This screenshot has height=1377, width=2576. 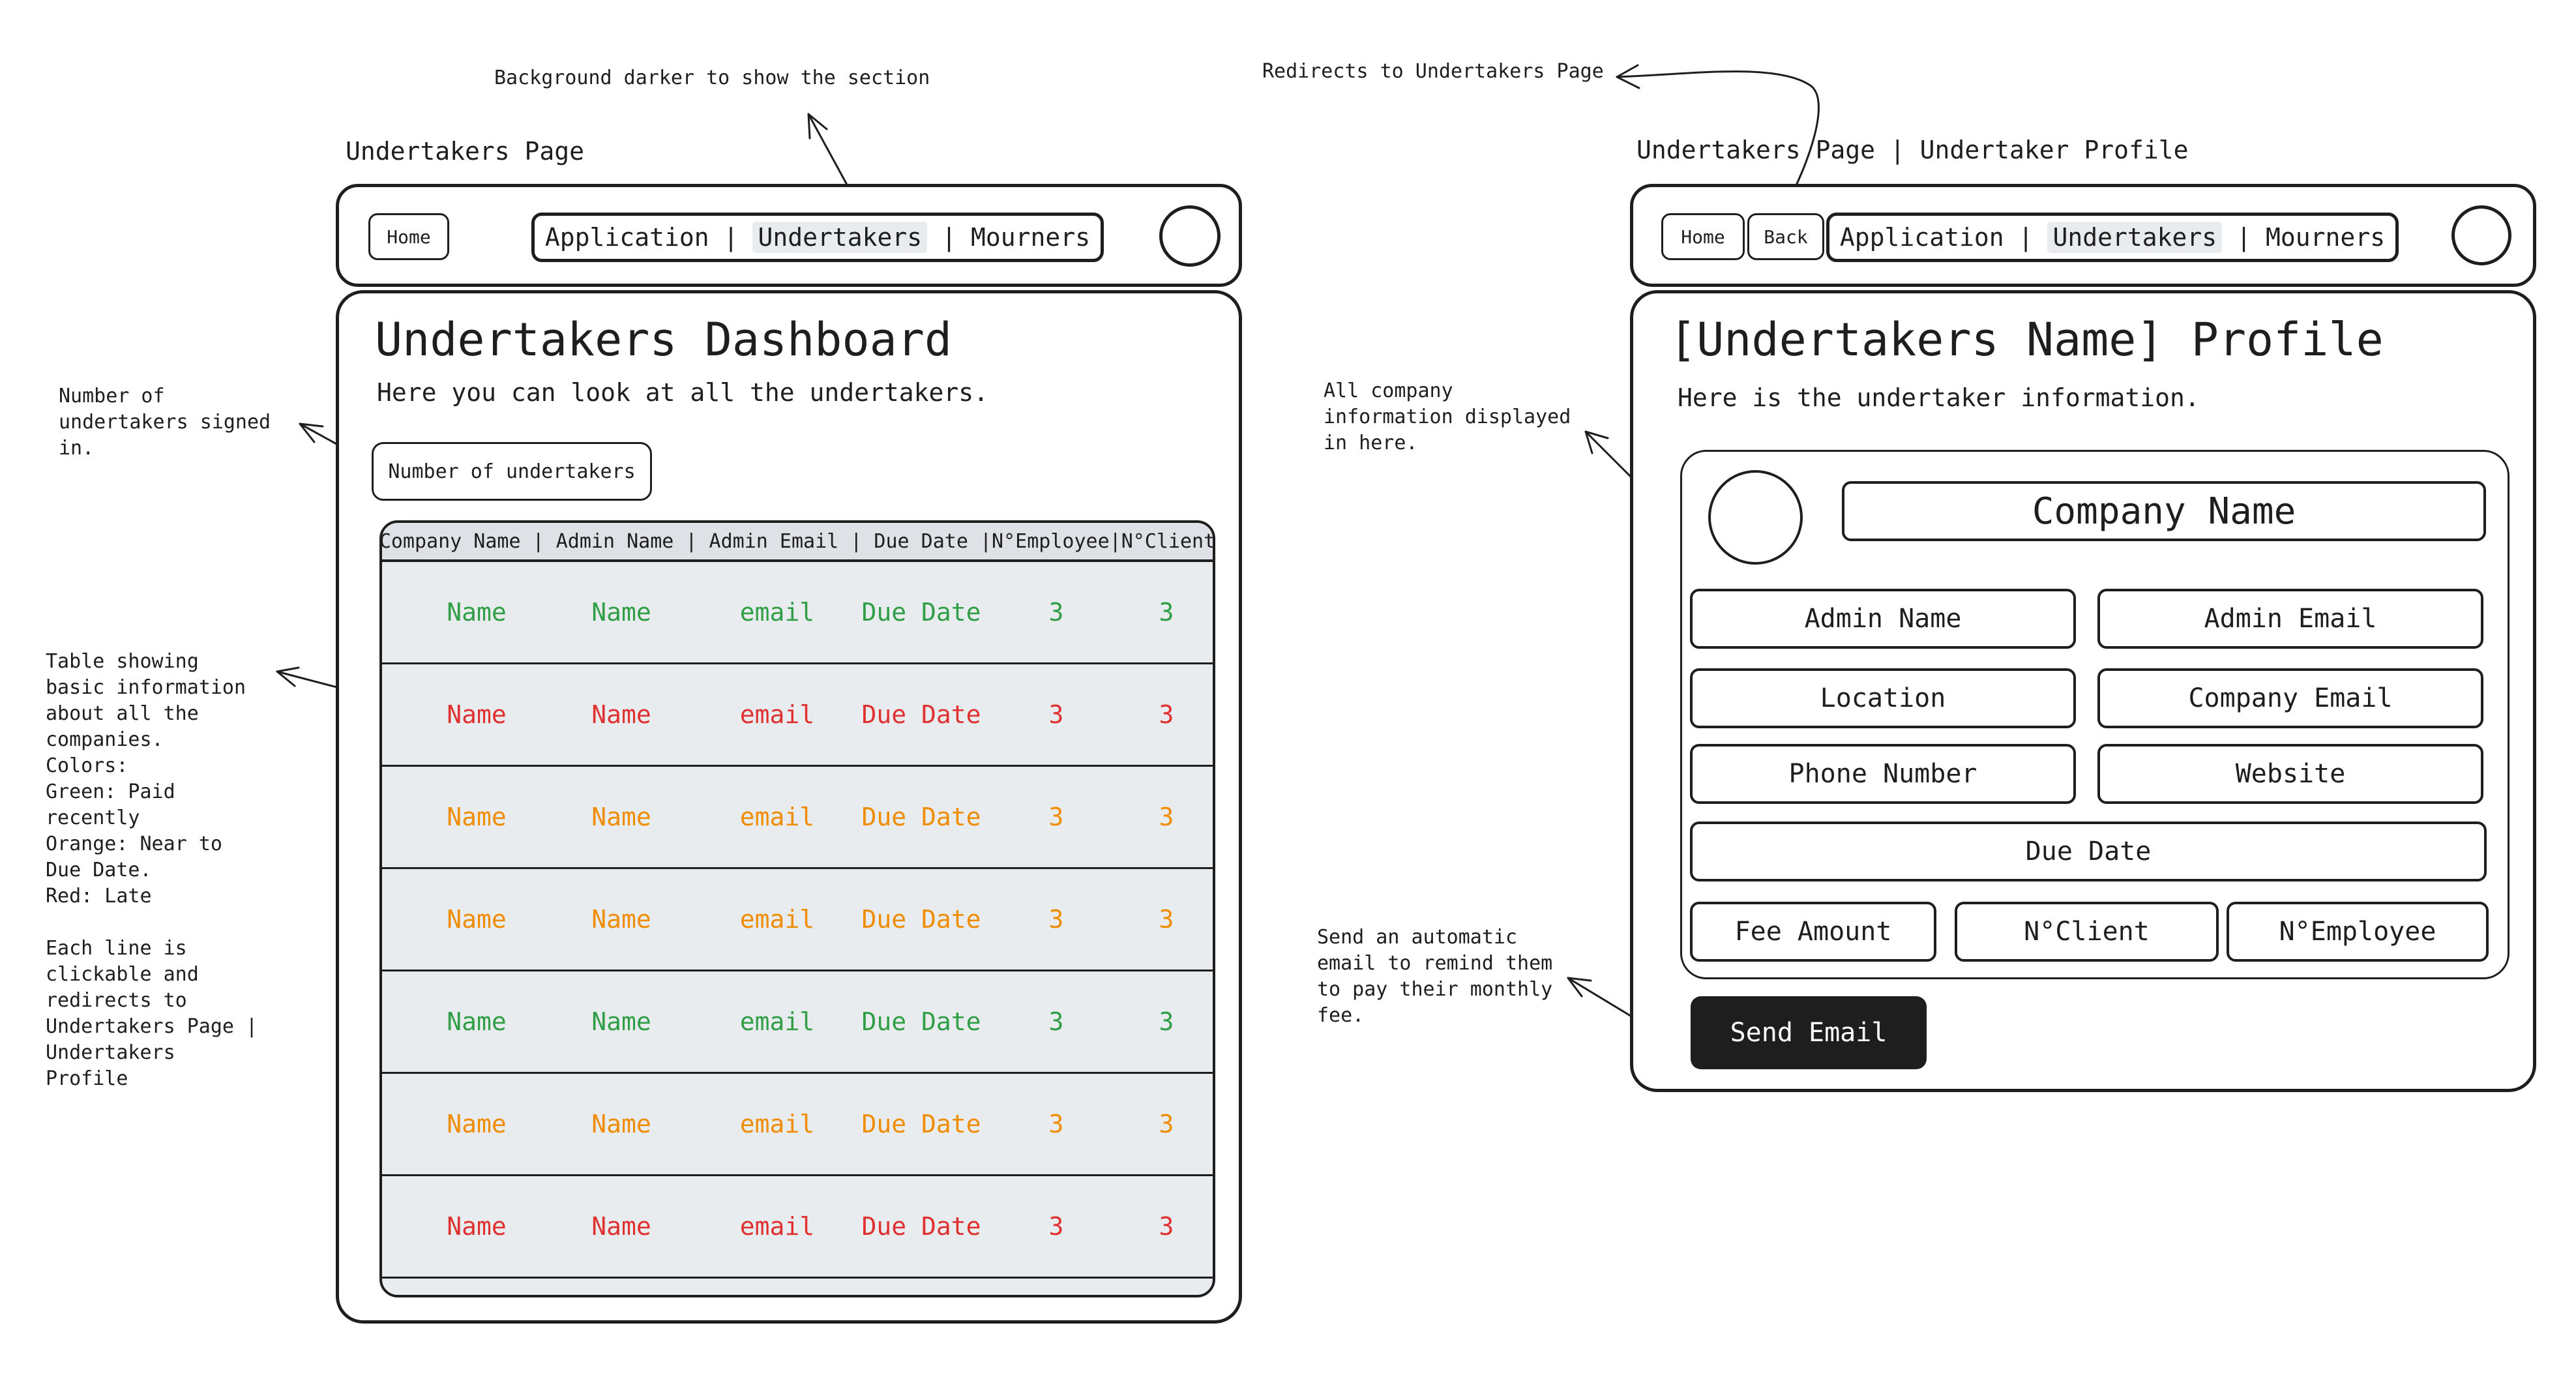 What do you see at coordinates (2164, 511) in the screenshot?
I see `company-name-field: Company Name` at bounding box center [2164, 511].